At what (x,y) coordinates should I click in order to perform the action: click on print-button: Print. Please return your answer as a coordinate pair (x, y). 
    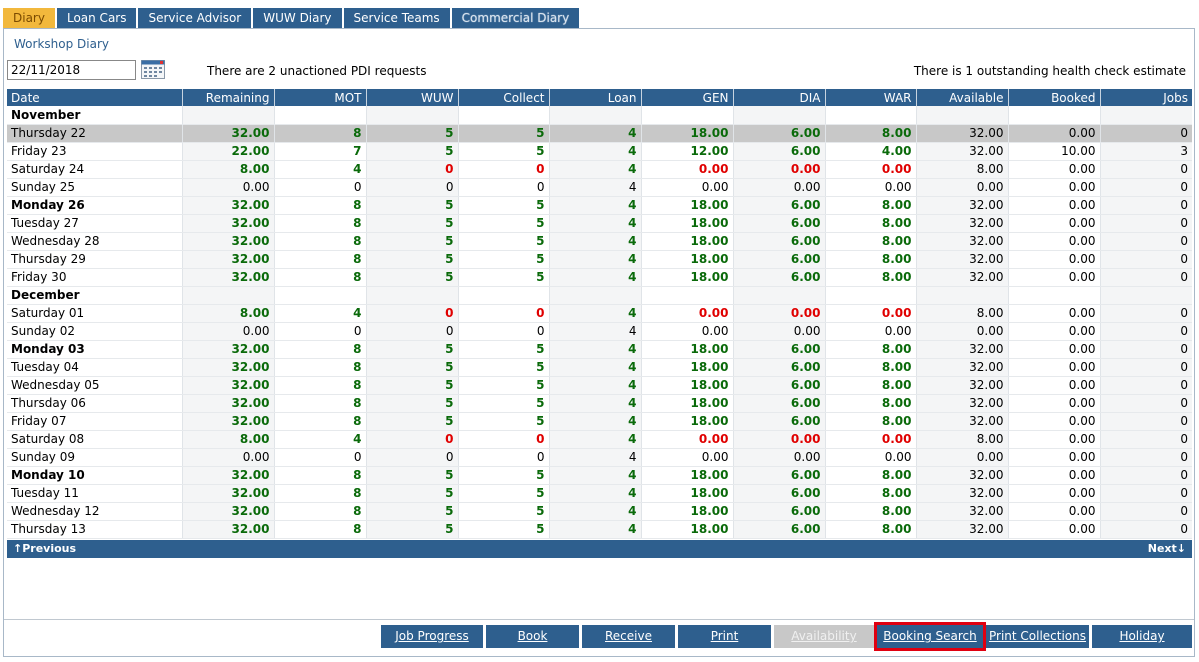
    Looking at the image, I should click on (724, 636).